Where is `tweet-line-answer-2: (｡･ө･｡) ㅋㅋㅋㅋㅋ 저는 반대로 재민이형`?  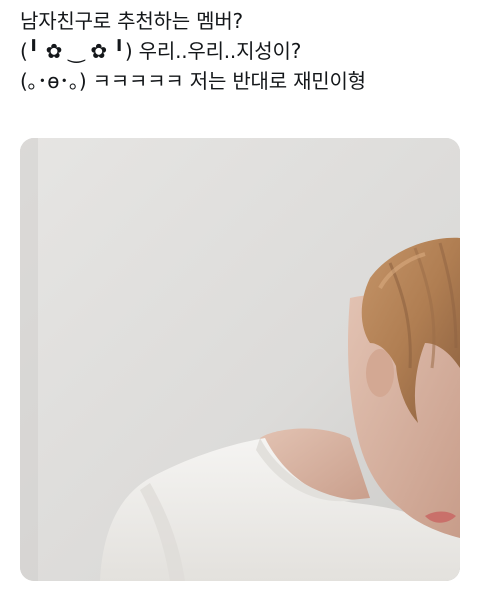 tweet-line-answer-2: (｡･ө･｡) ㅋㅋㅋㅋㅋ 저는 반대로 재민이형 is located at coordinates (193, 81).